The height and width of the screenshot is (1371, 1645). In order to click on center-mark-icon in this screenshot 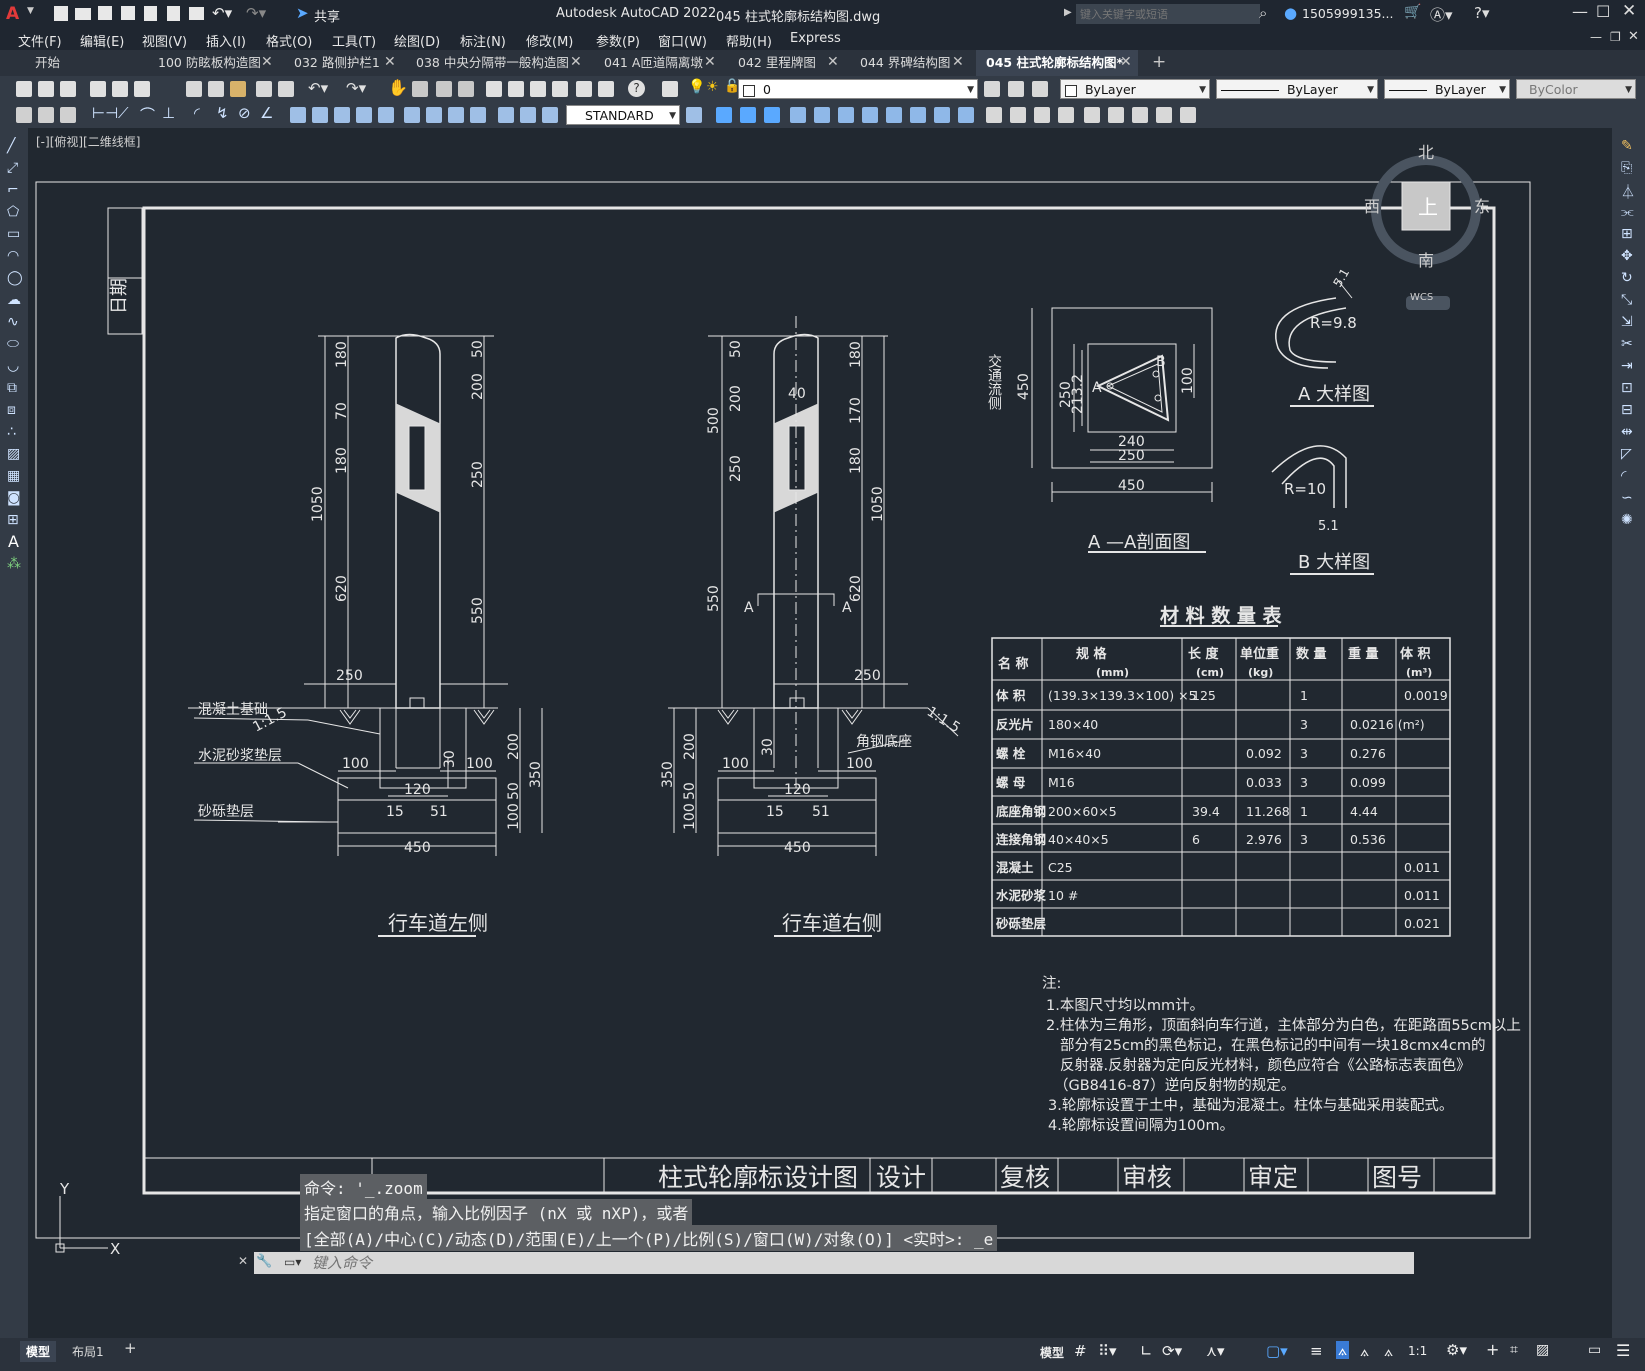, I will do `click(434, 115)`.